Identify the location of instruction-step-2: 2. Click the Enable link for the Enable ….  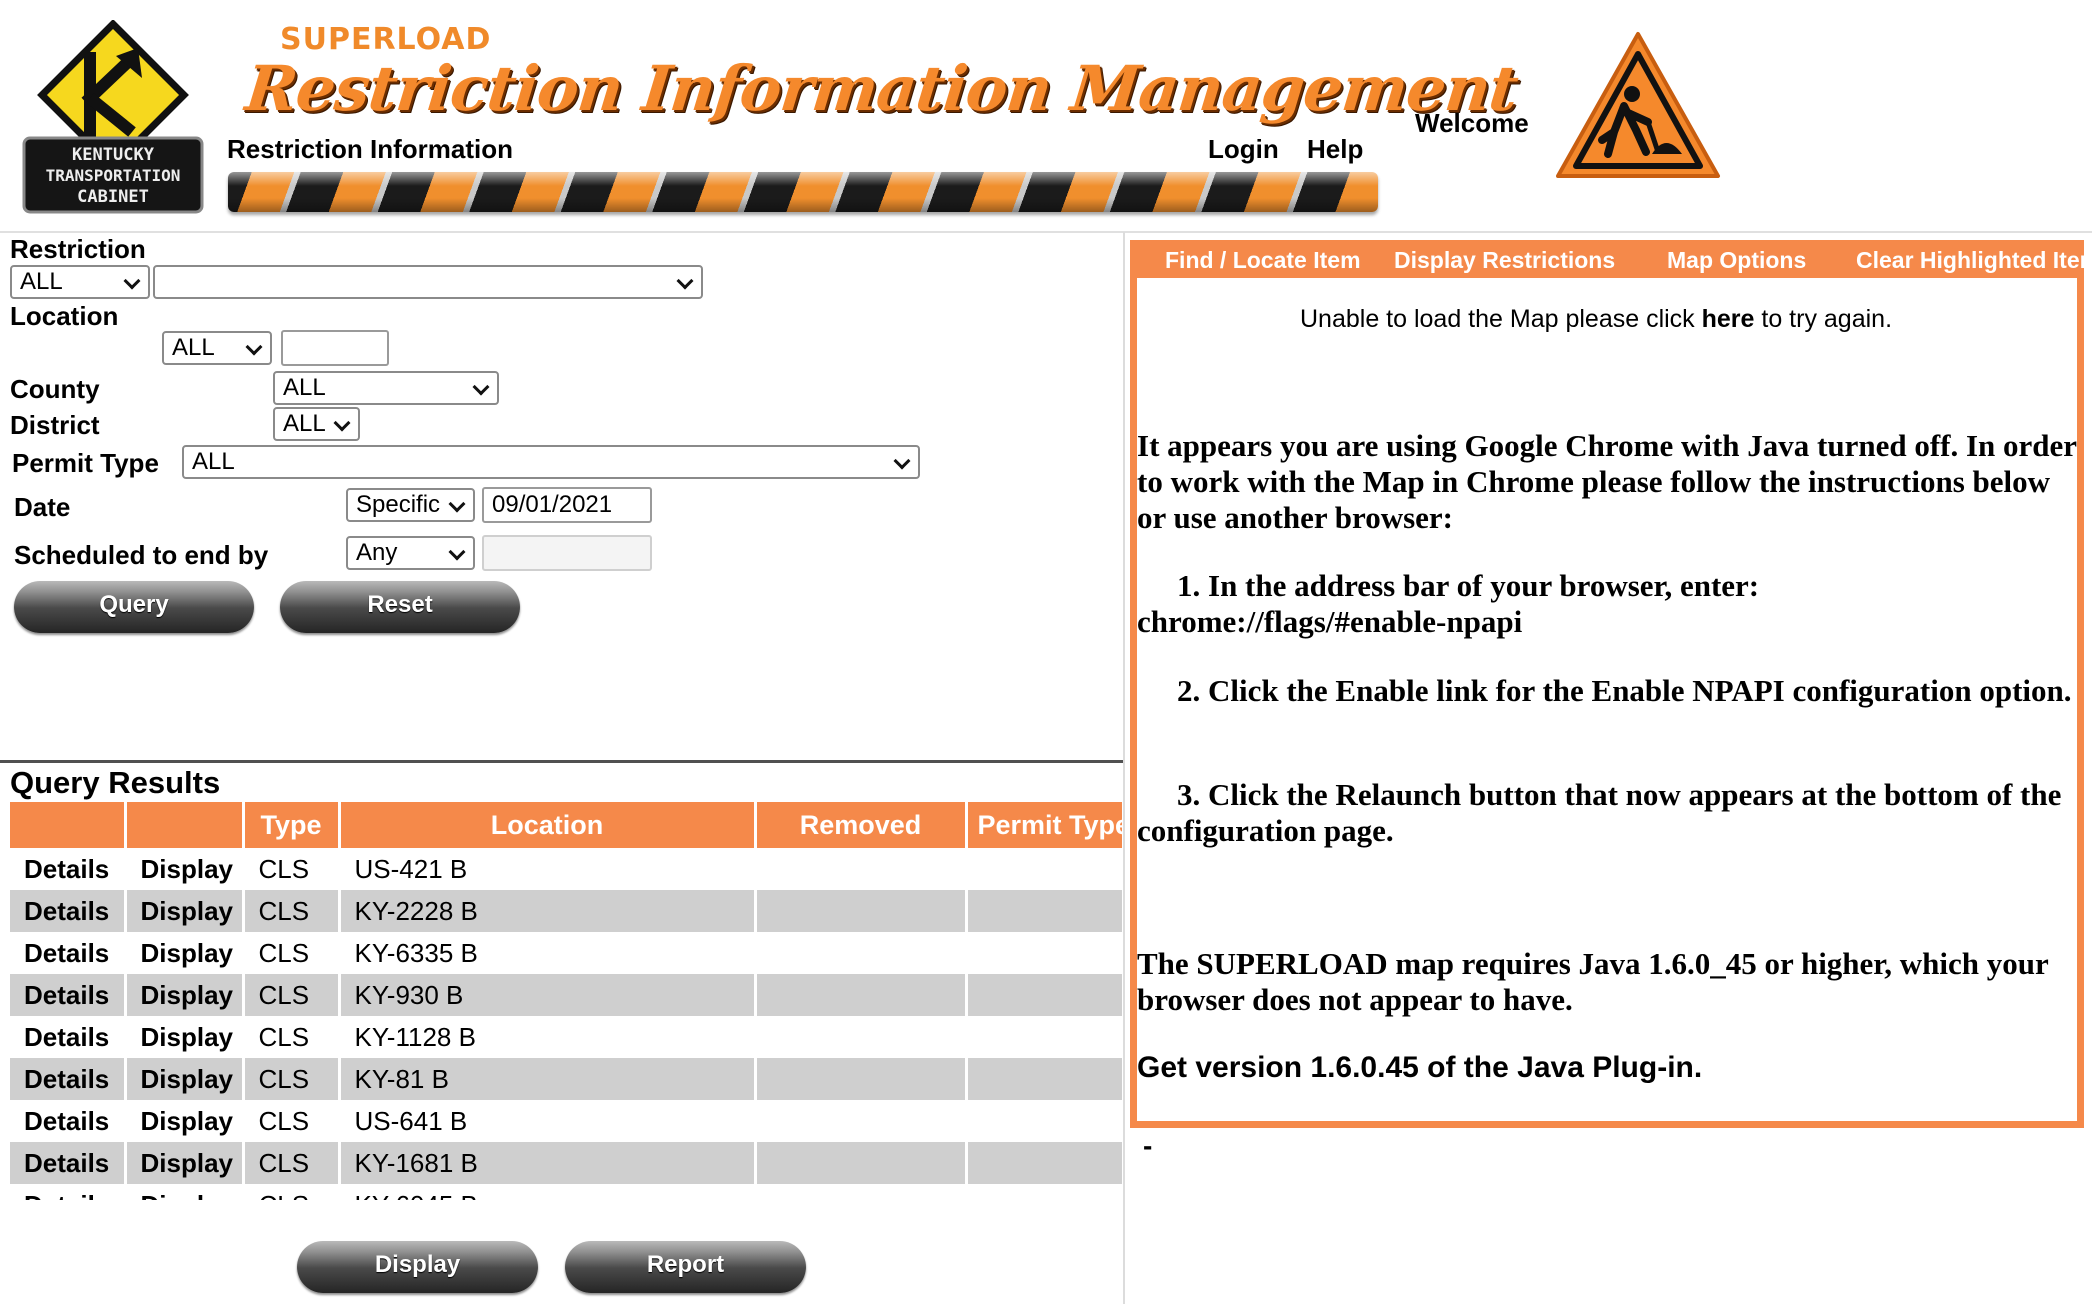
(1607, 691).